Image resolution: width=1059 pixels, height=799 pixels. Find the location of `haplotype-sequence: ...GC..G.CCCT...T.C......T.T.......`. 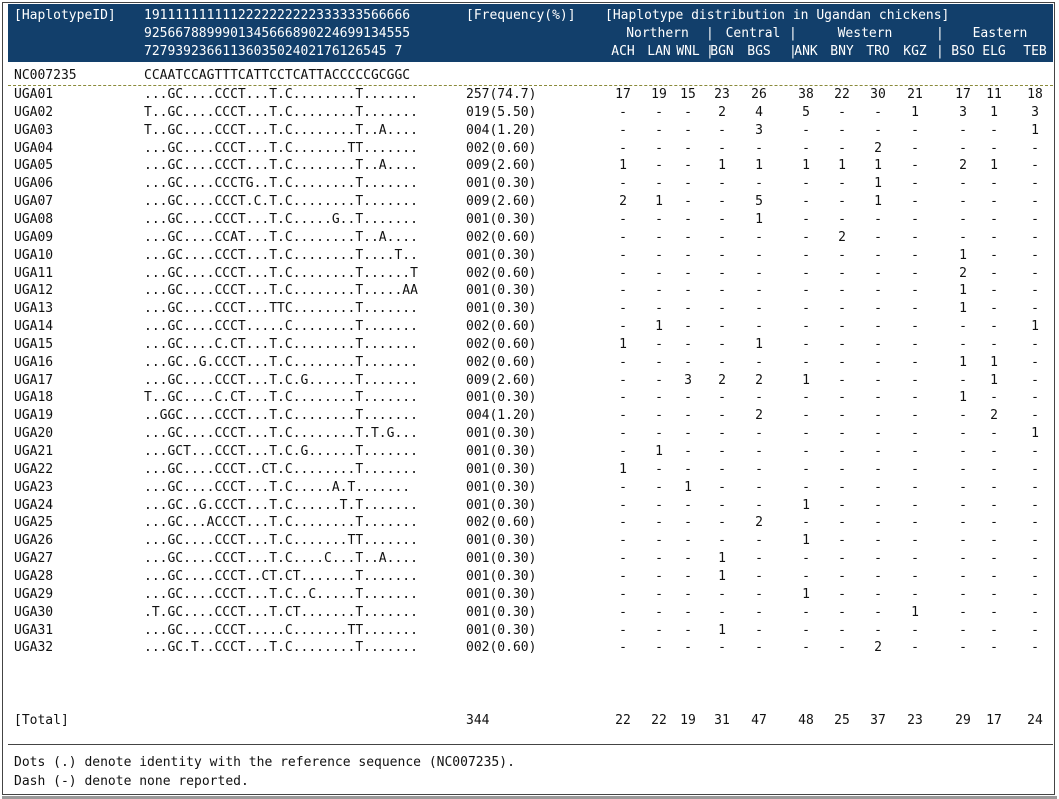

haplotype-sequence: ...GC..G.CCCT...T.C......T.T....... is located at coordinates (281, 505).